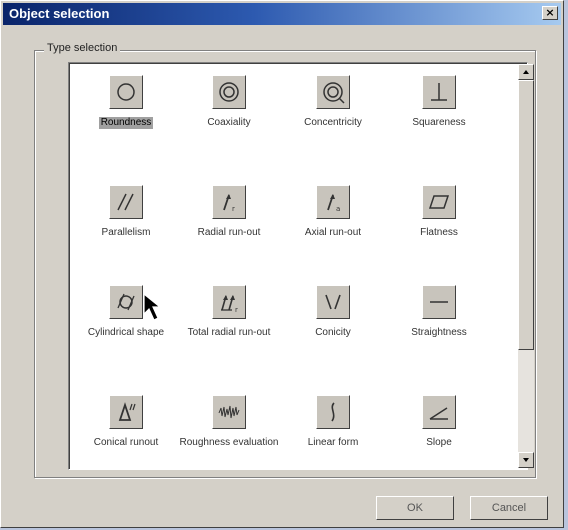 This screenshot has width=568, height=530. I want to click on item-linear-form: Linear form, so click(333, 422).